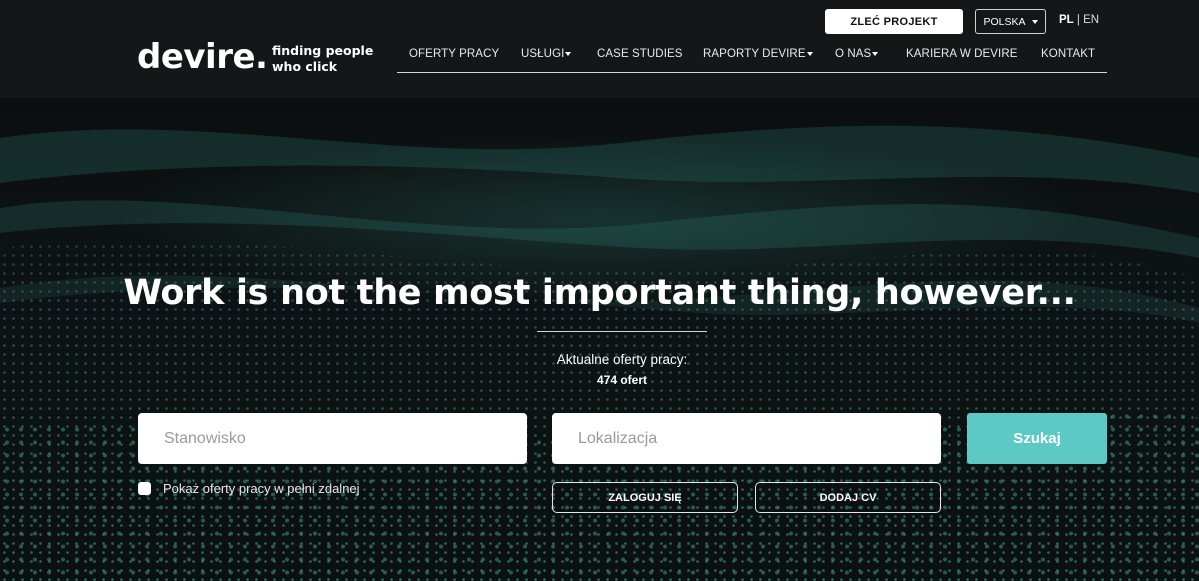 The image size is (1199, 581). I want to click on login-button: ZALOGUJ SIĘ, so click(645, 497).